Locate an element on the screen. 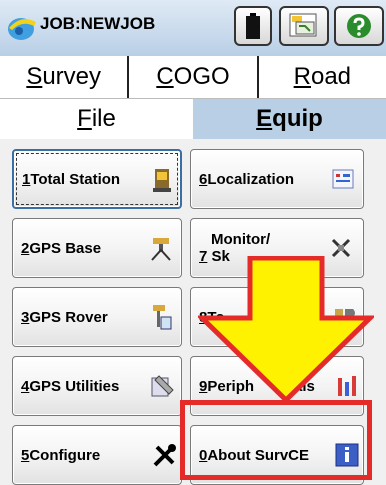  tab-equip: Equip is located at coordinates (289, 119).